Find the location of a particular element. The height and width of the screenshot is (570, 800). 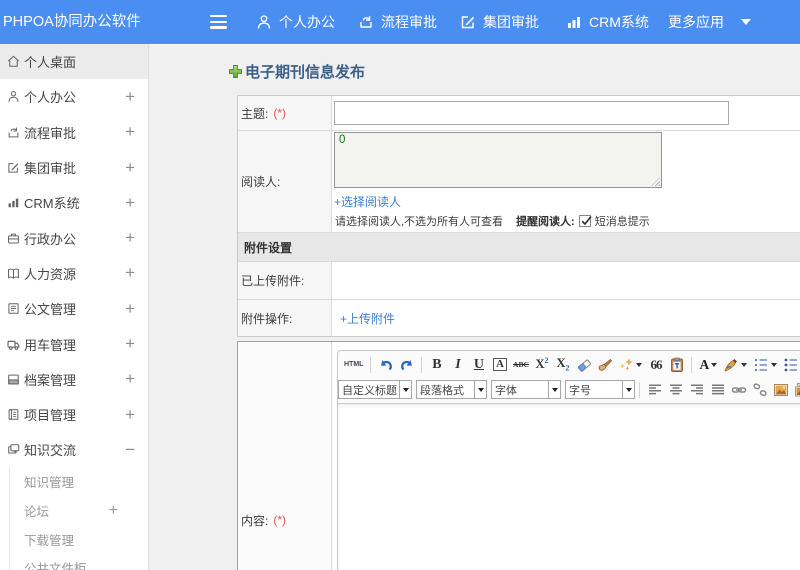

archive-icon is located at coordinates (13, 379).